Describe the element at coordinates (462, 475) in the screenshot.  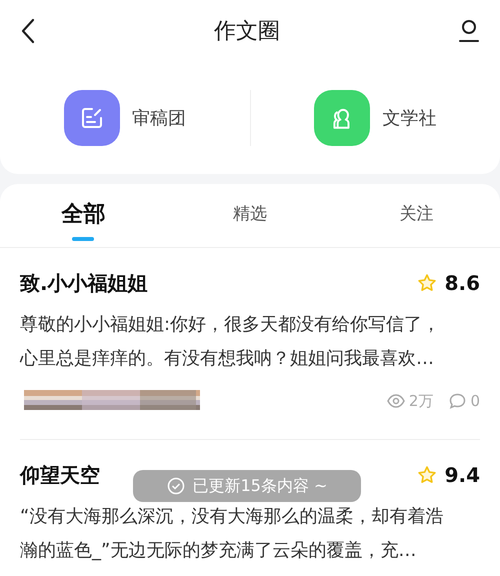
I see `score: 9.4` at that location.